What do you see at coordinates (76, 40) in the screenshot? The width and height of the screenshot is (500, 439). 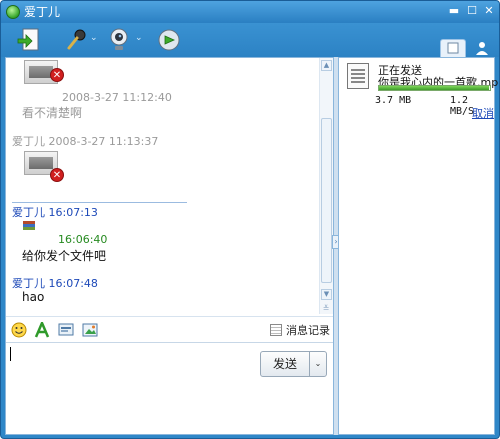 I see `microphone-icon` at bounding box center [76, 40].